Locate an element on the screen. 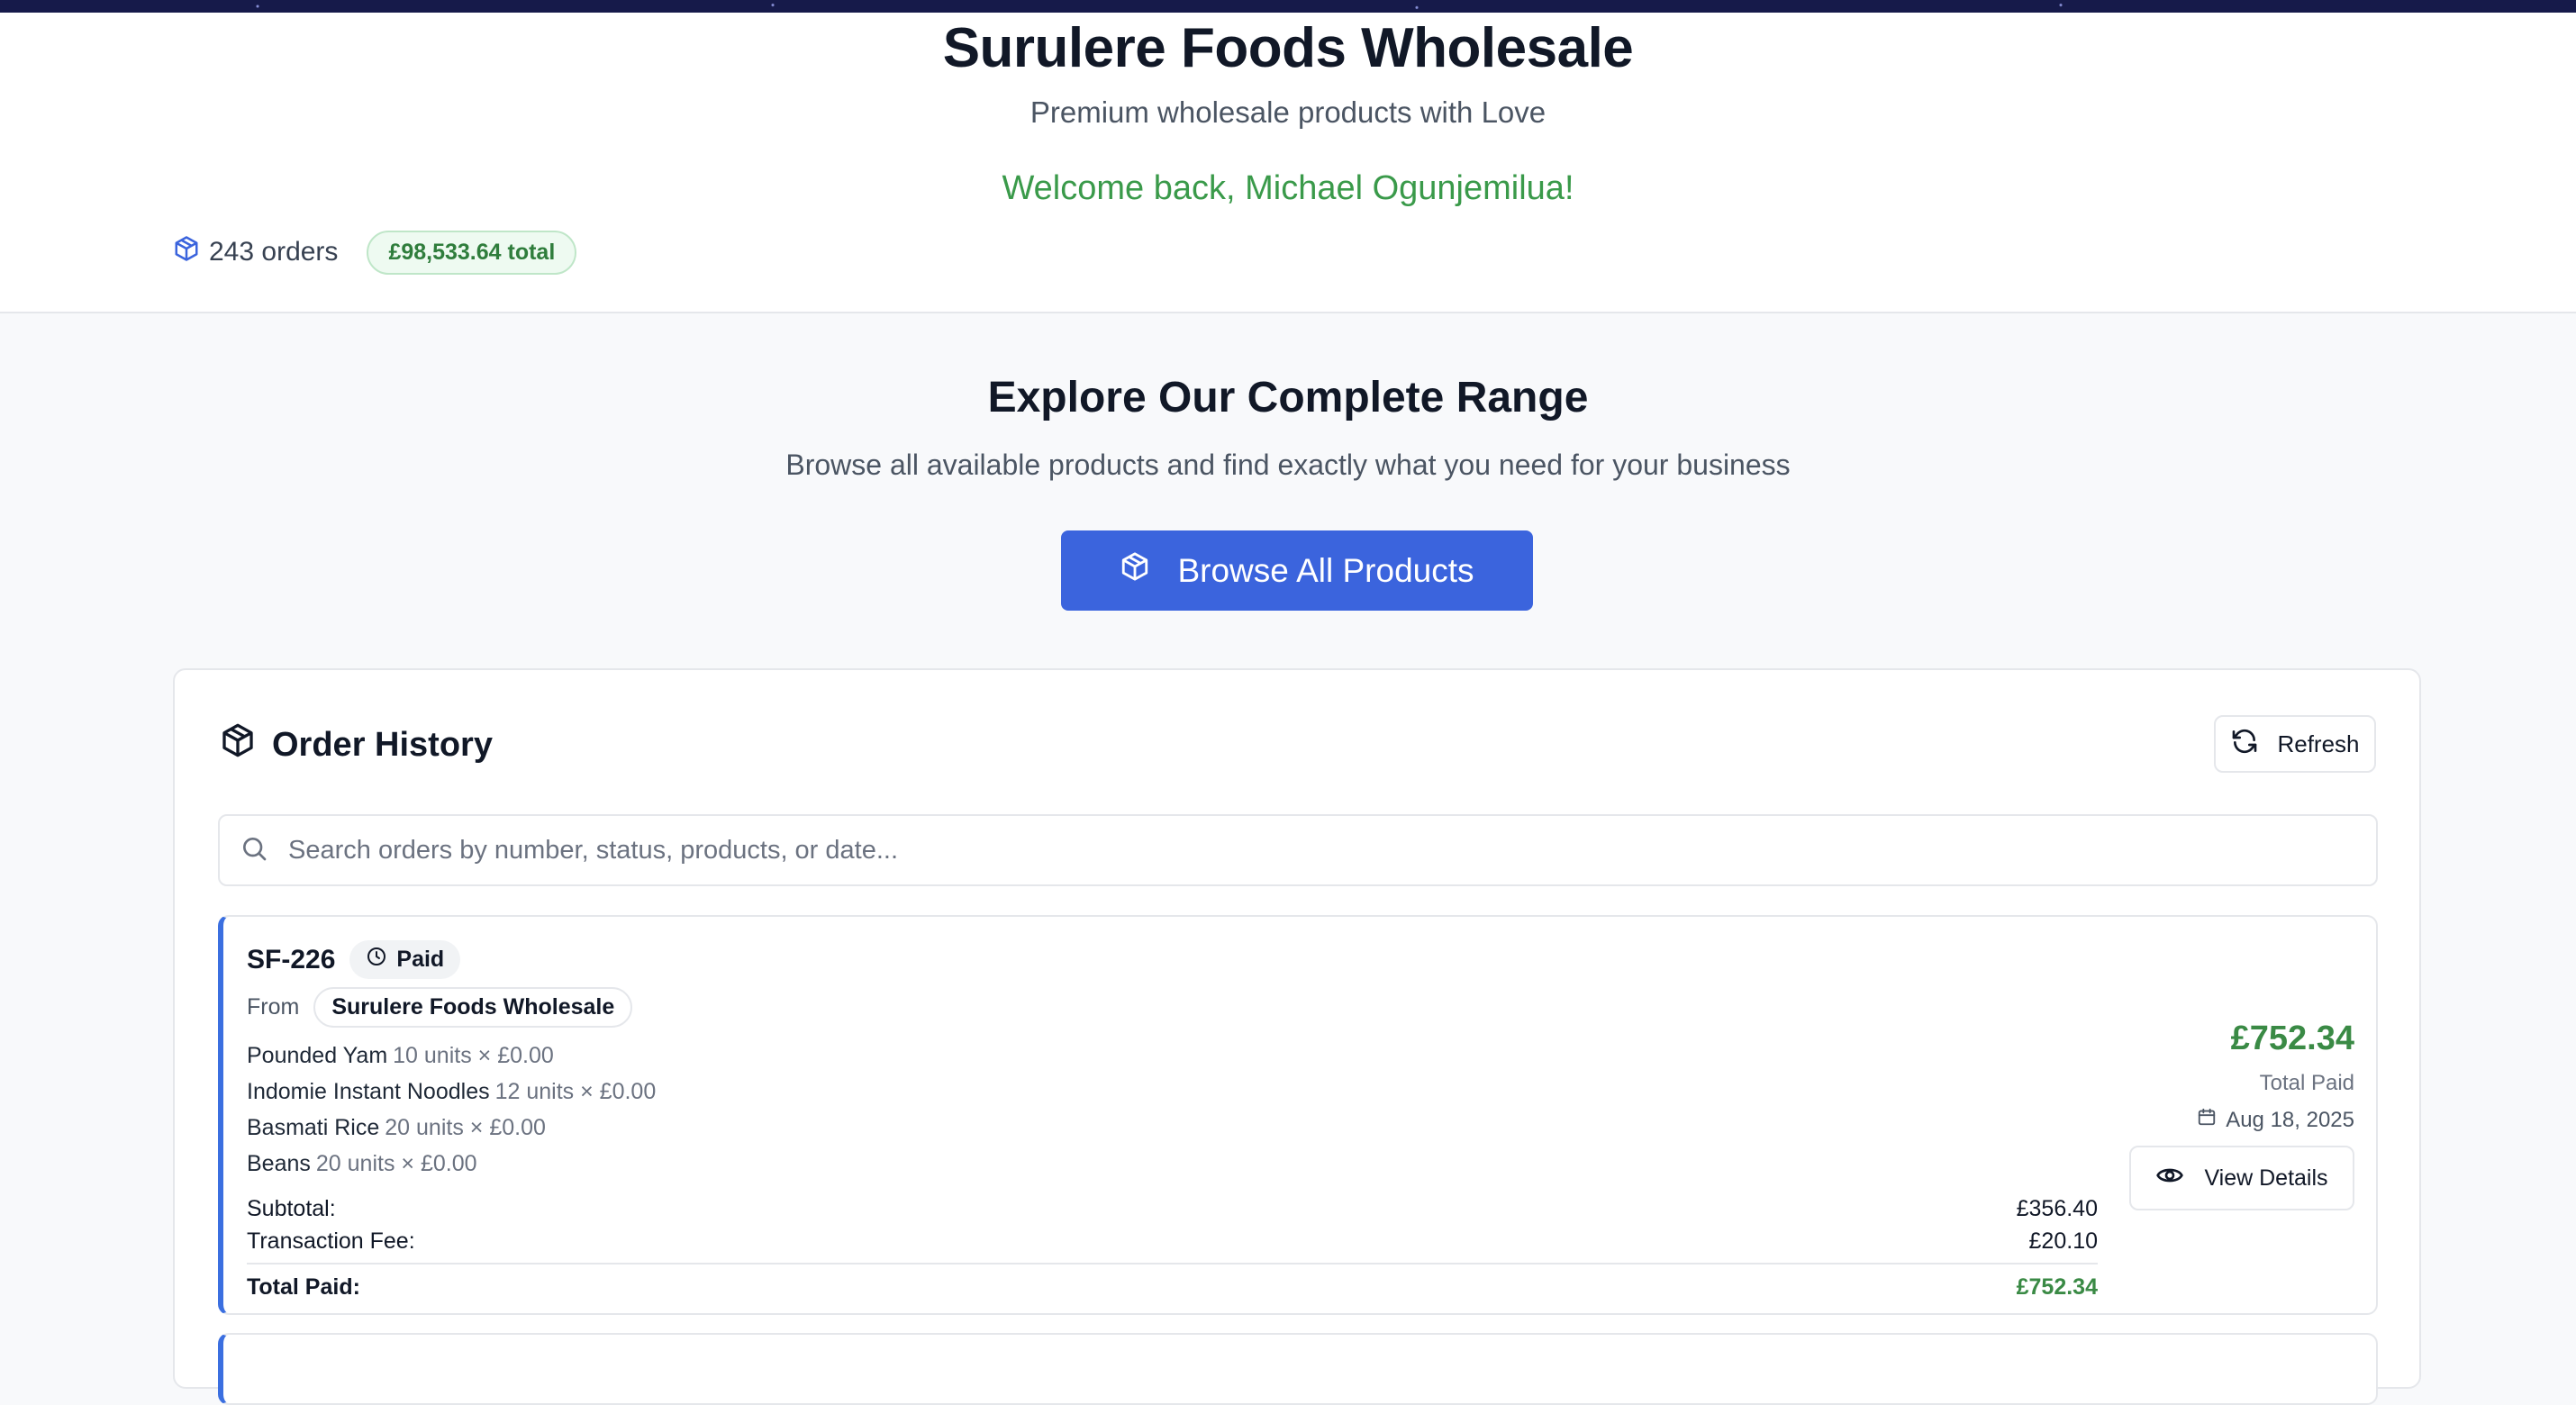  item-name: Indomie Instant Noodles is located at coordinates (368, 1091).